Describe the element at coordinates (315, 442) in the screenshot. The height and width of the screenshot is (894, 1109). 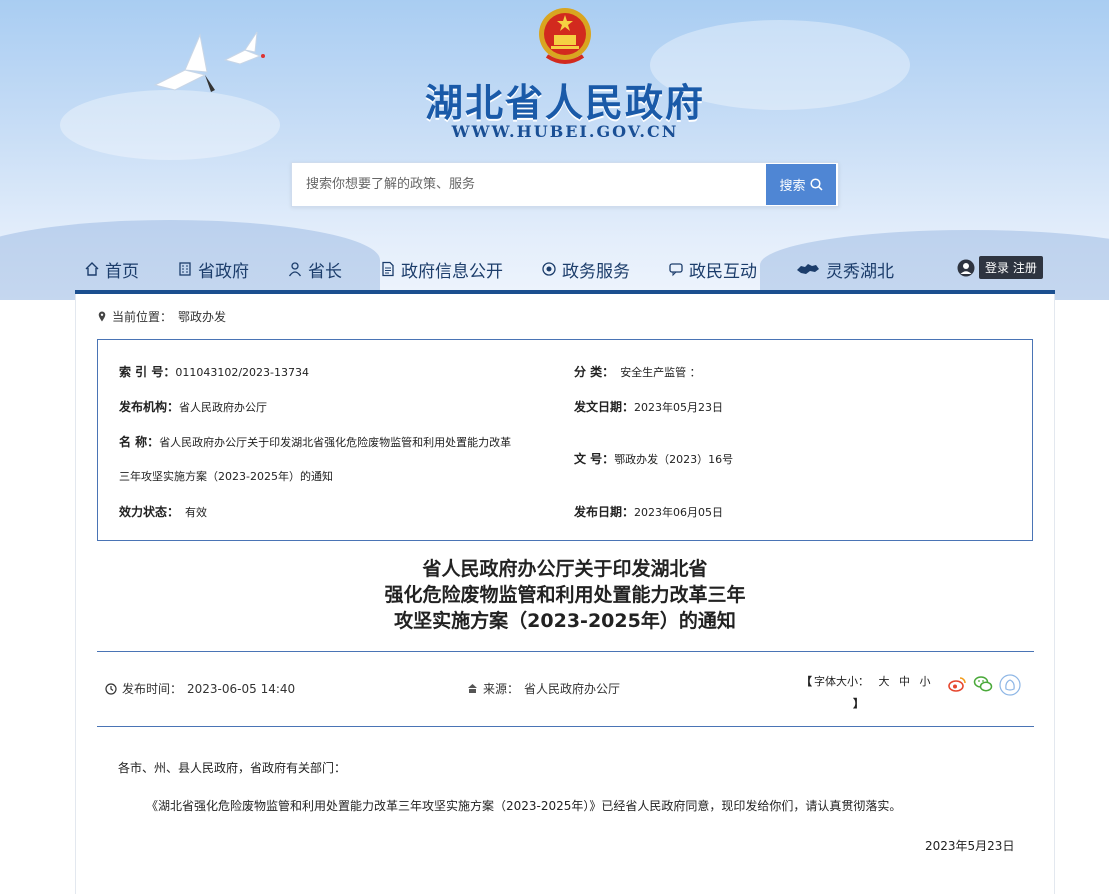
I see `meta-name: 名 称：省人民政府办公厅关于印发湖北省强化危险废物监管和利用处置能力改革` at that location.